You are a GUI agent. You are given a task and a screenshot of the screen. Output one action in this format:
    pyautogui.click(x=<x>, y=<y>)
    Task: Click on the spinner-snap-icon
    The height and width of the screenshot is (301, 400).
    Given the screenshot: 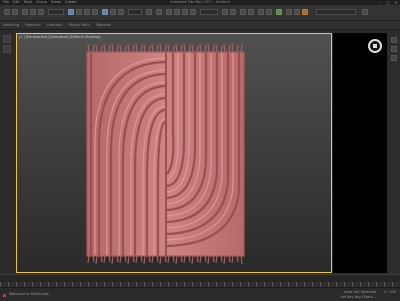 What is the action you would take?
    pyautogui.click(x=193, y=12)
    